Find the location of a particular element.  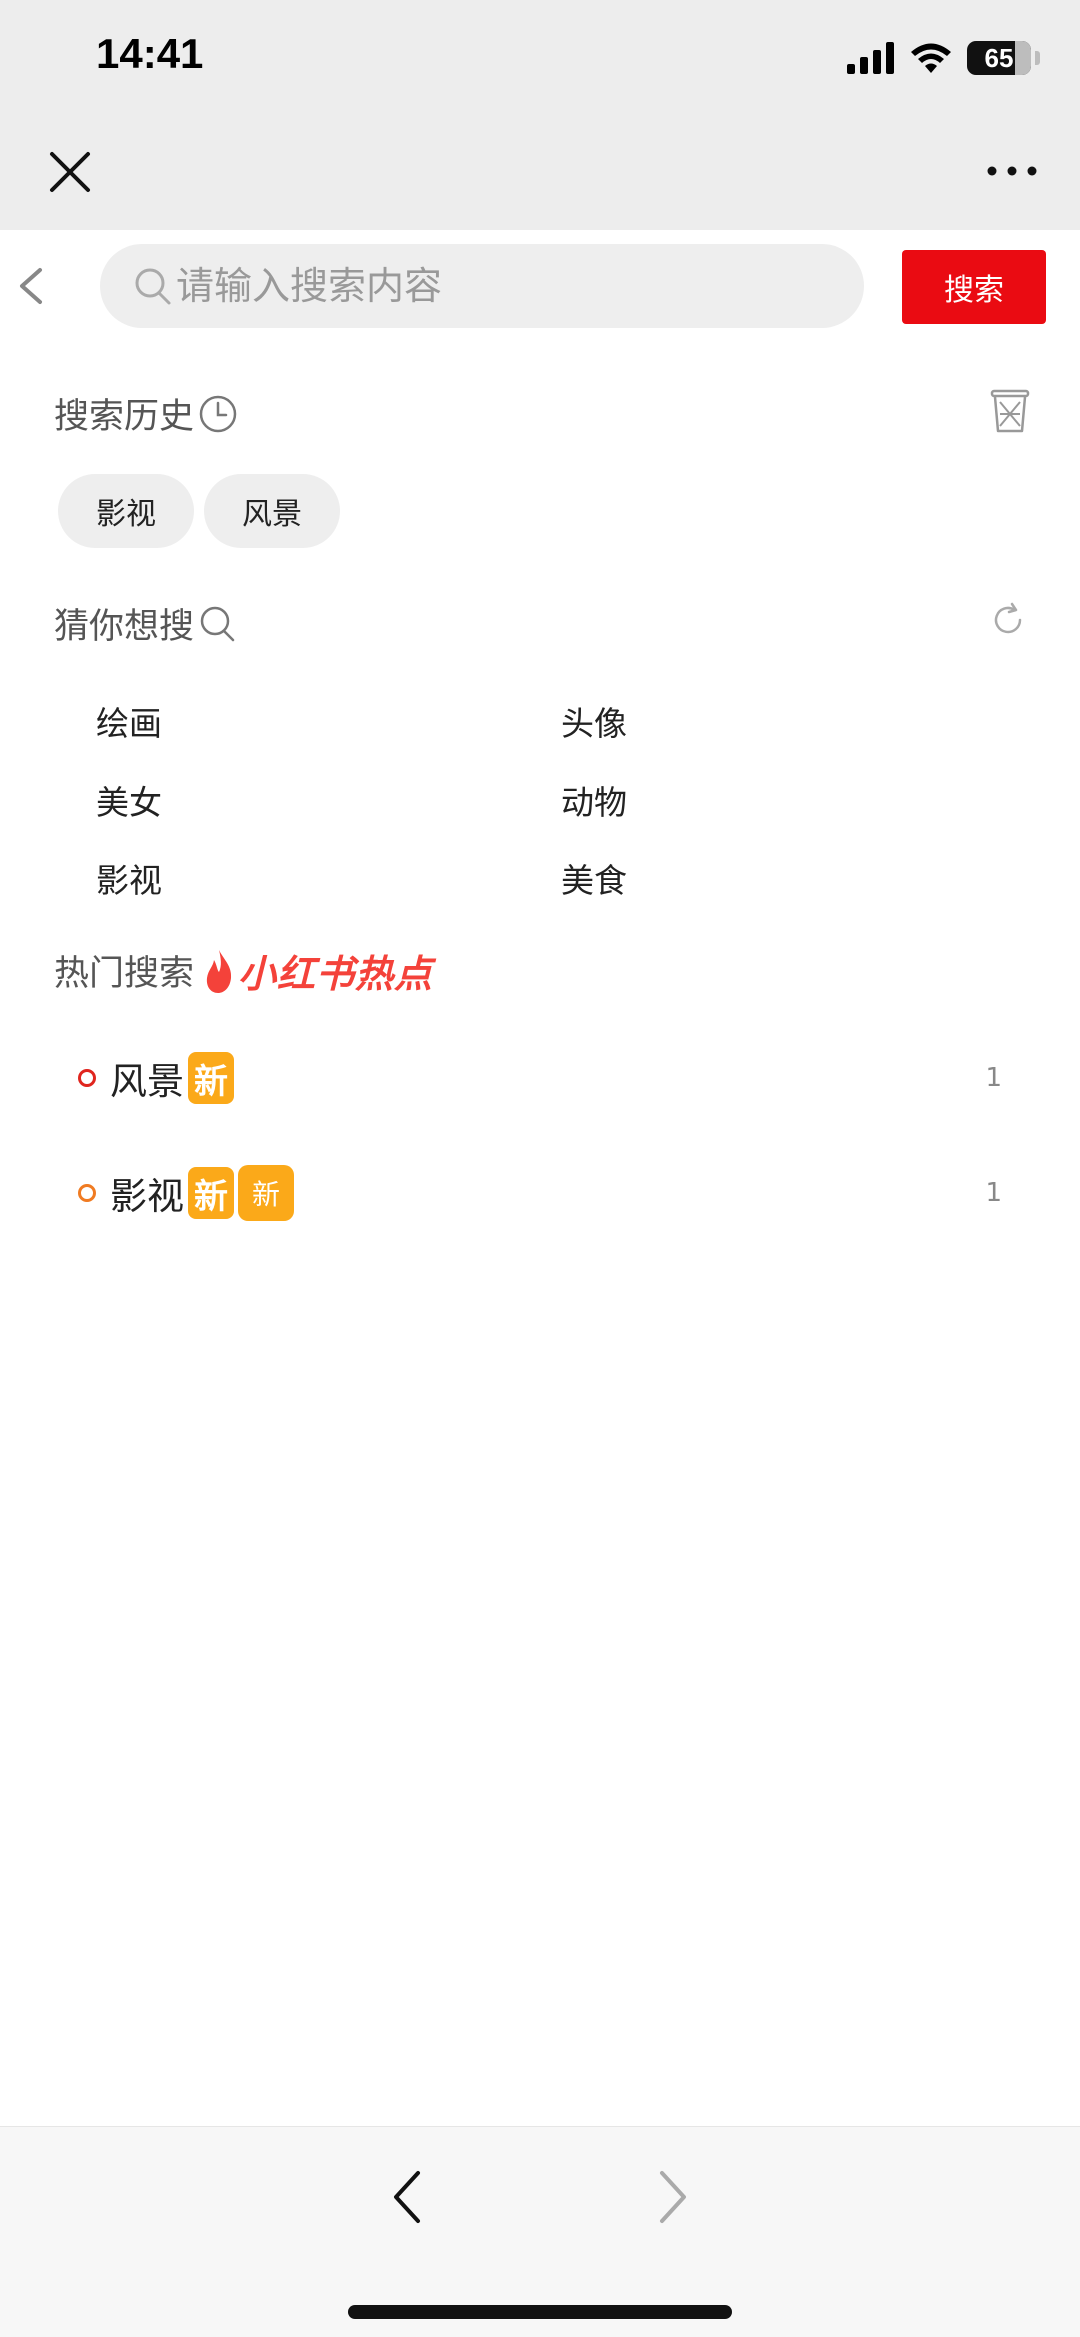

guess-item: 美食 is located at coordinates (594, 878).